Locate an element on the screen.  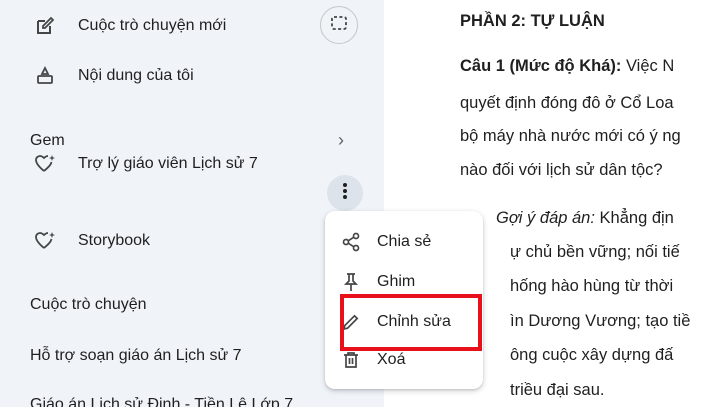
dashed-square-icon is located at coordinates (339, 25).